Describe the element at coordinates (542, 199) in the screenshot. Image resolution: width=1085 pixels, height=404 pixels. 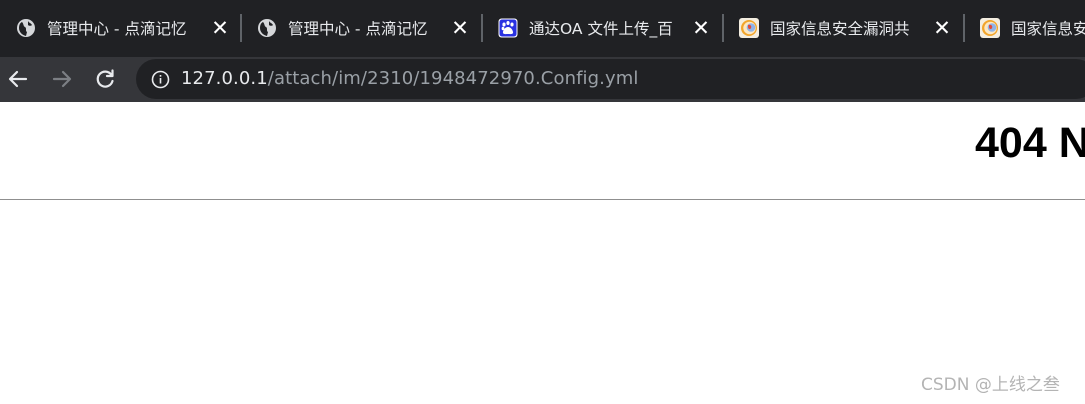
I see `horizontal-rule` at that location.